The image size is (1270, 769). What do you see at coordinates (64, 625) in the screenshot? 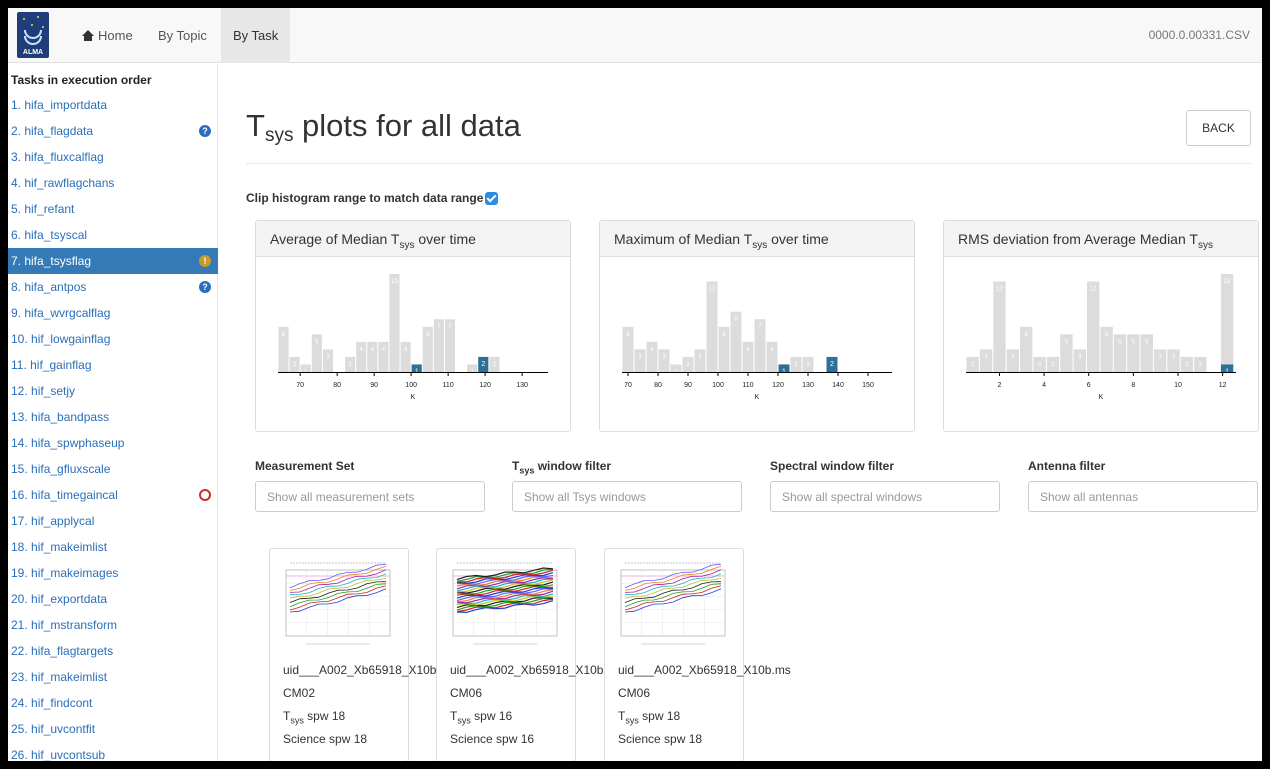
I see `sidebar-task-label: 21. hif_mstransform` at bounding box center [64, 625].